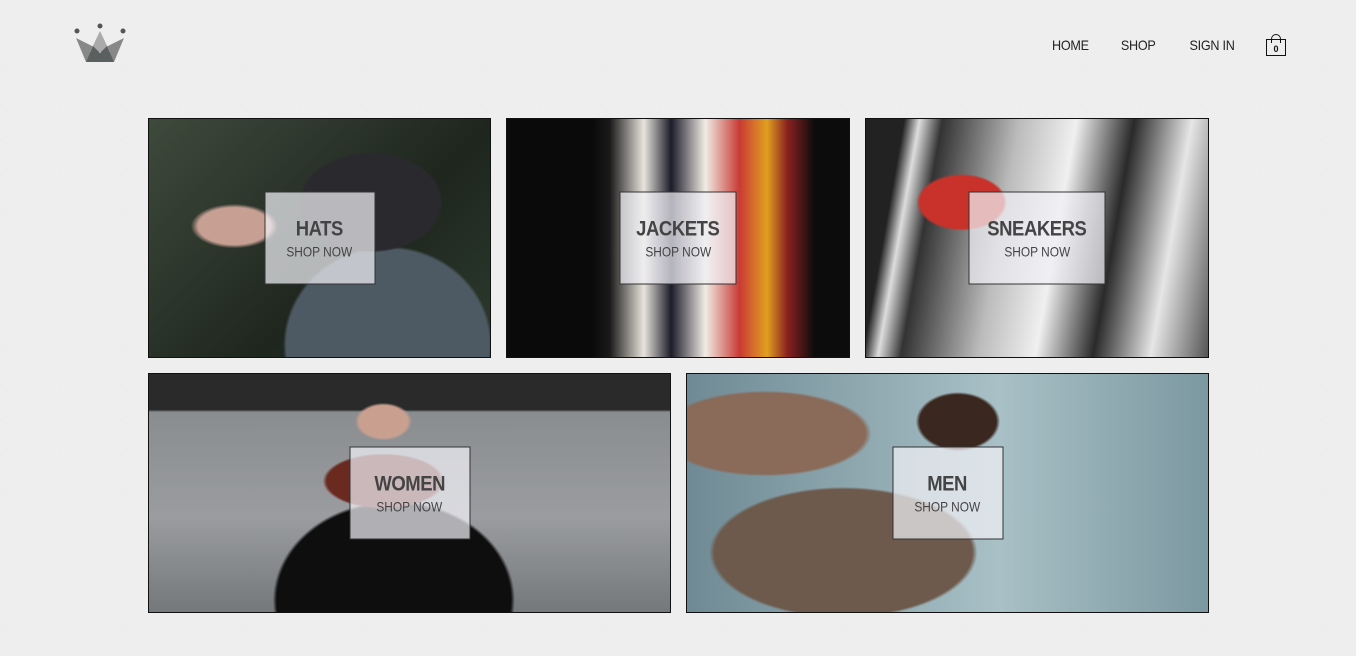  Describe the element at coordinates (409, 483) in the screenshot. I see `category-title: WOMEN` at that location.